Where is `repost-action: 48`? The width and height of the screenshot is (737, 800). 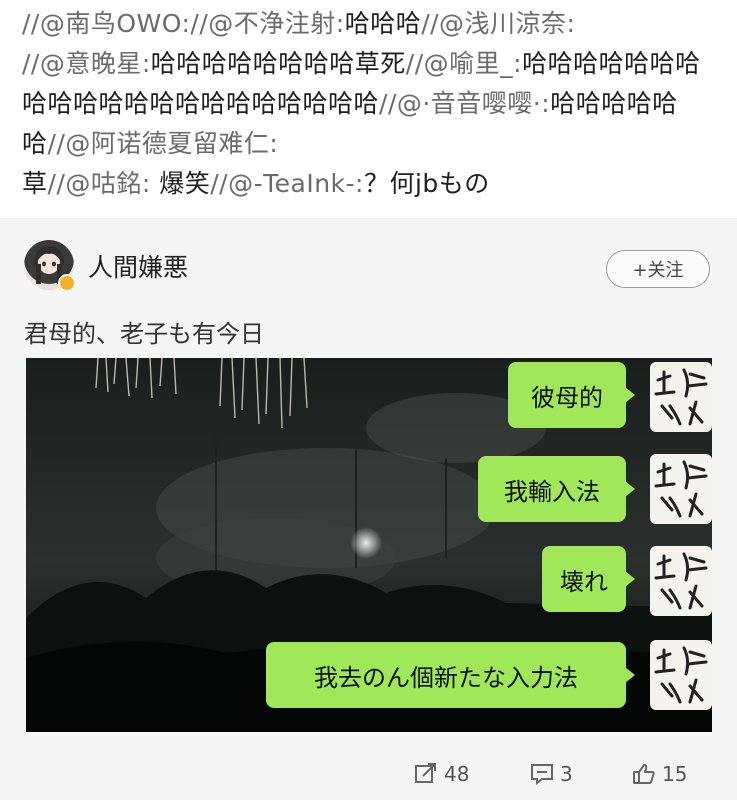
repost-action: 48 is located at coordinates (441, 774).